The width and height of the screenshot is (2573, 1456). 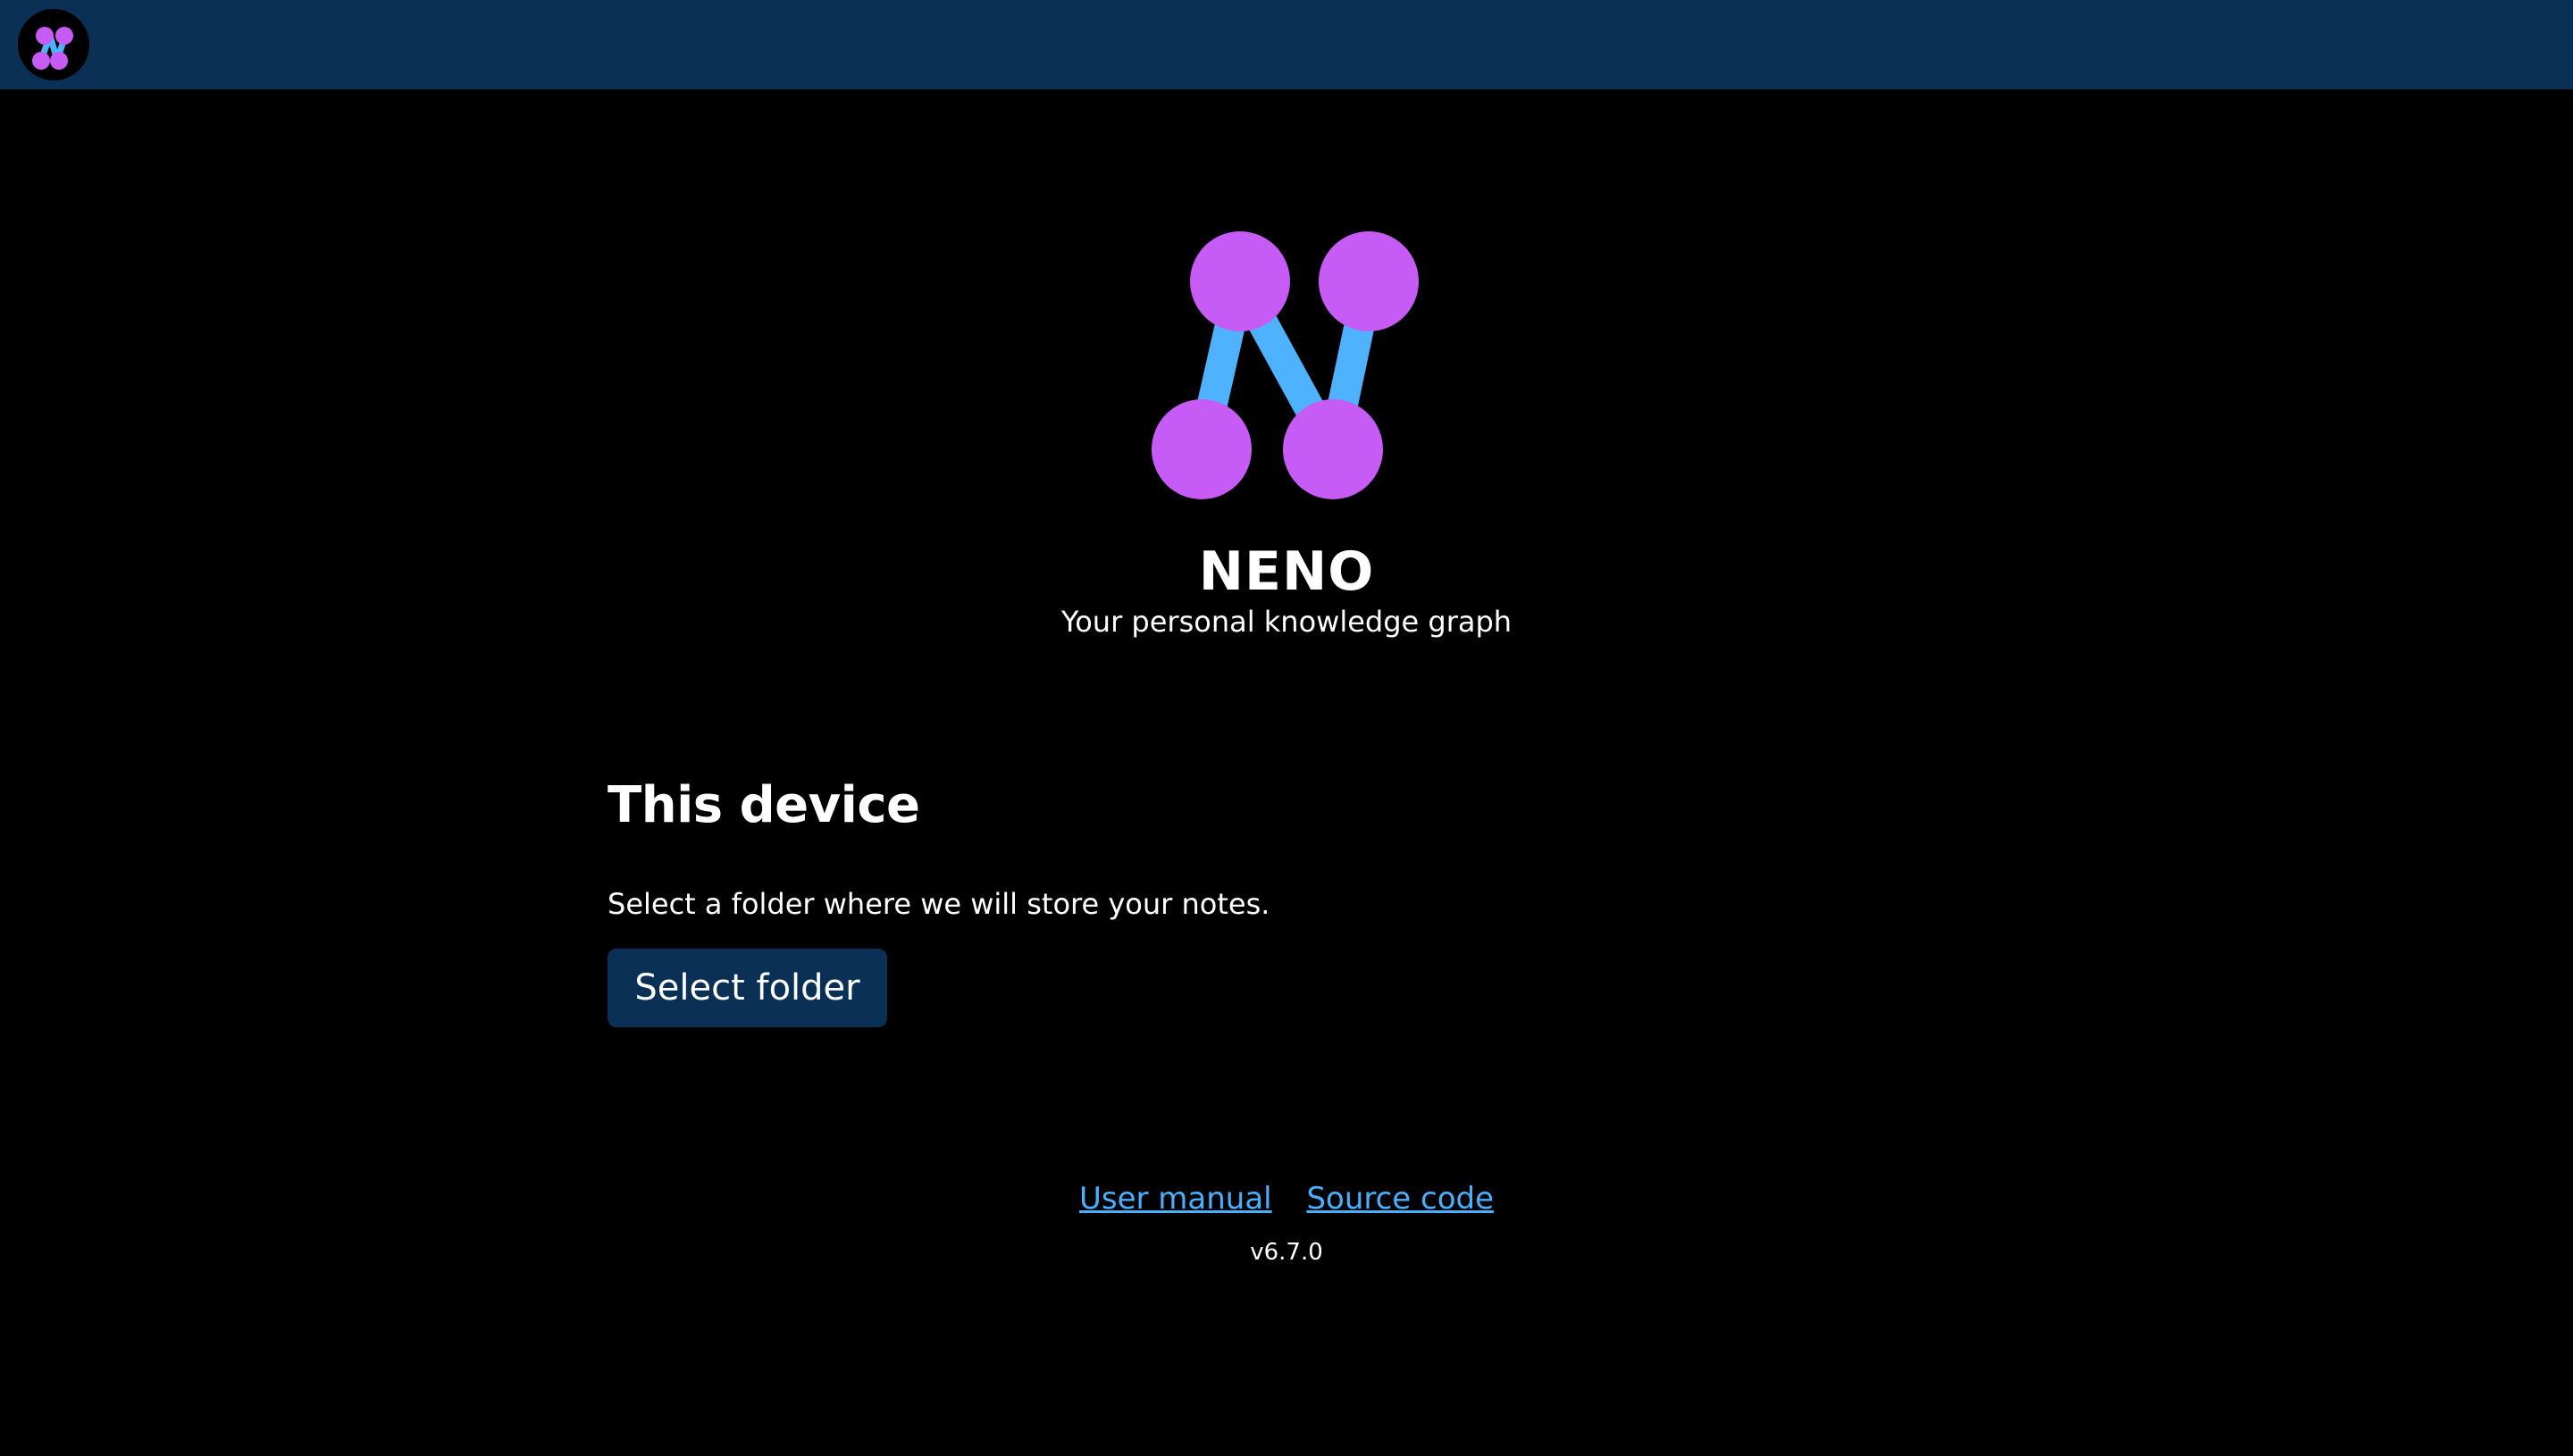 I want to click on user-manual-link: User manual, so click(x=1175, y=1199).